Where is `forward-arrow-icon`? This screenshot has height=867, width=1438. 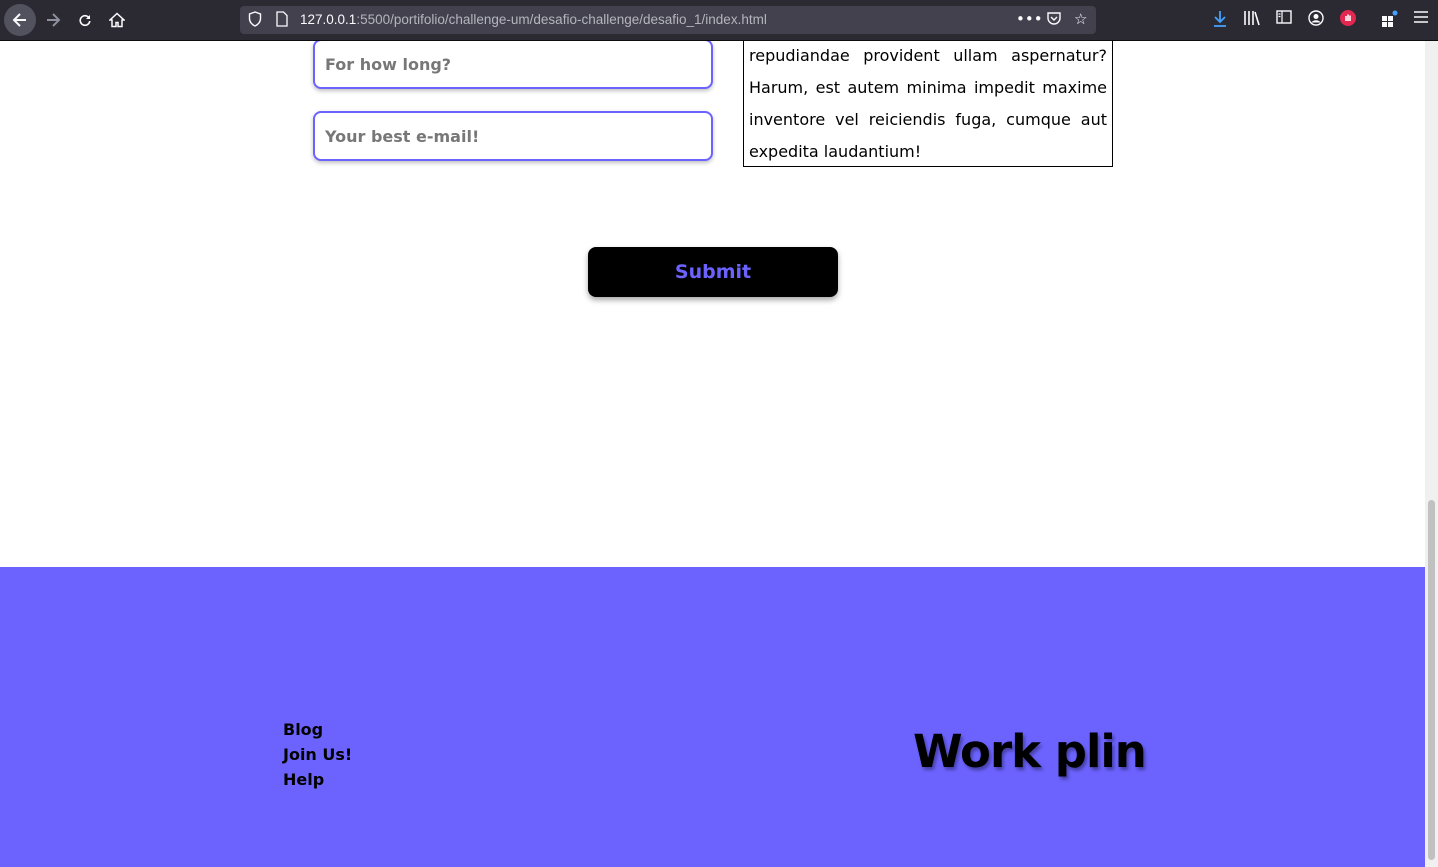 forward-arrow-icon is located at coordinates (54, 20).